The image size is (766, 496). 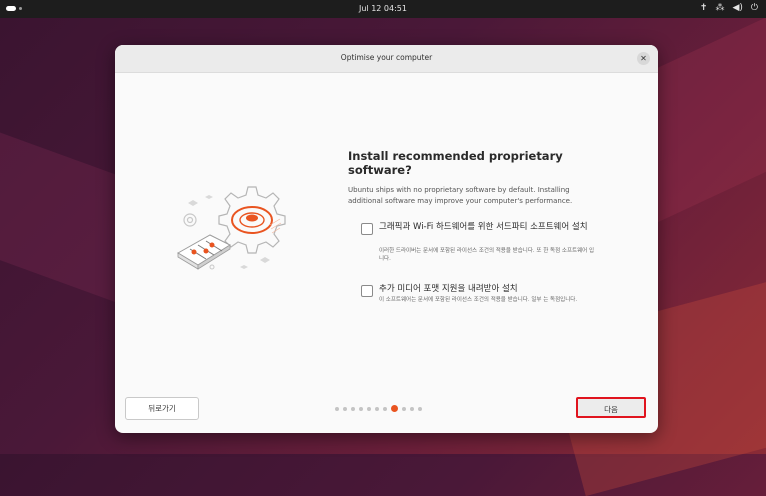 I want to click on accessibility-icon: ✝, so click(x=704, y=8).